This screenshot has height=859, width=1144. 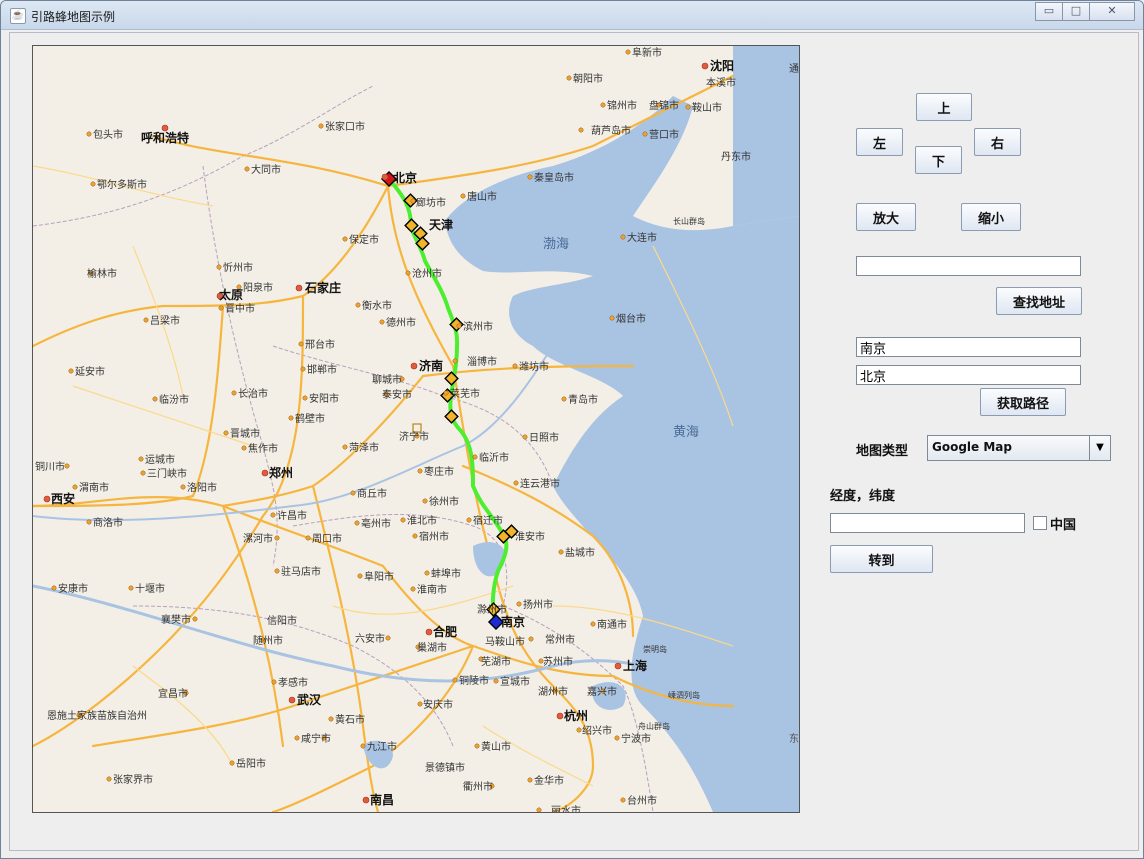 What do you see at coordinates (553, 691) in the screenshot?
I see `city-label: 湖州市` at bounding box center [553, 691].